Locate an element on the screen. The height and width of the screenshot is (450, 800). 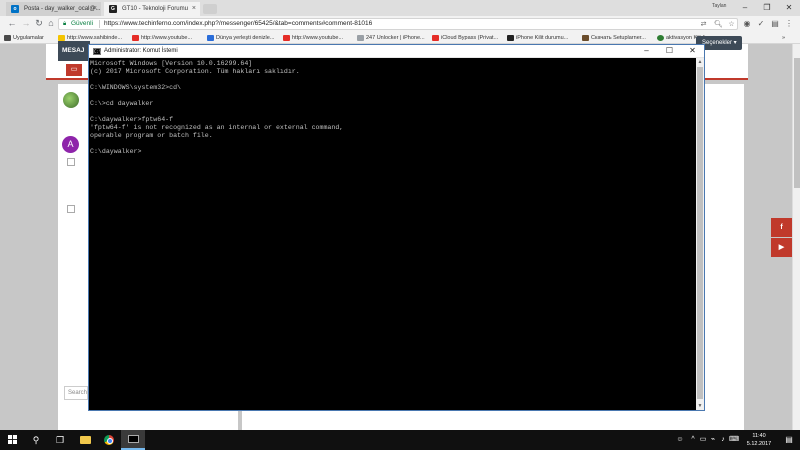
extension-icon: ◉ is located at coordinates (747, 23).